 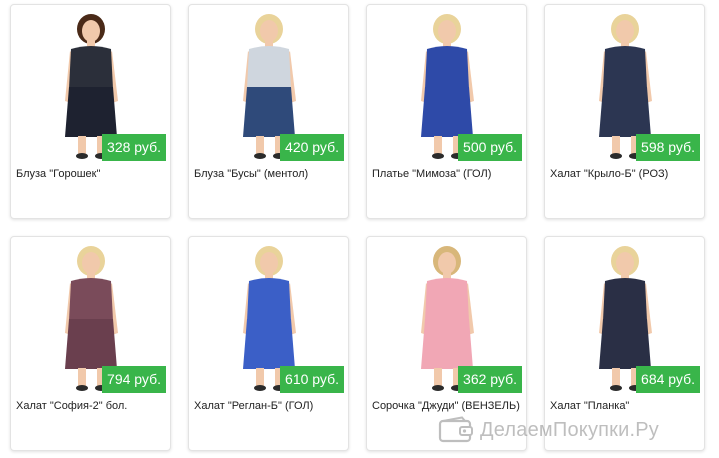 I want to click on product-title: Сорочка "Джуди" (ВЕНЗЕЛЬ), so click(x=447, y=406).